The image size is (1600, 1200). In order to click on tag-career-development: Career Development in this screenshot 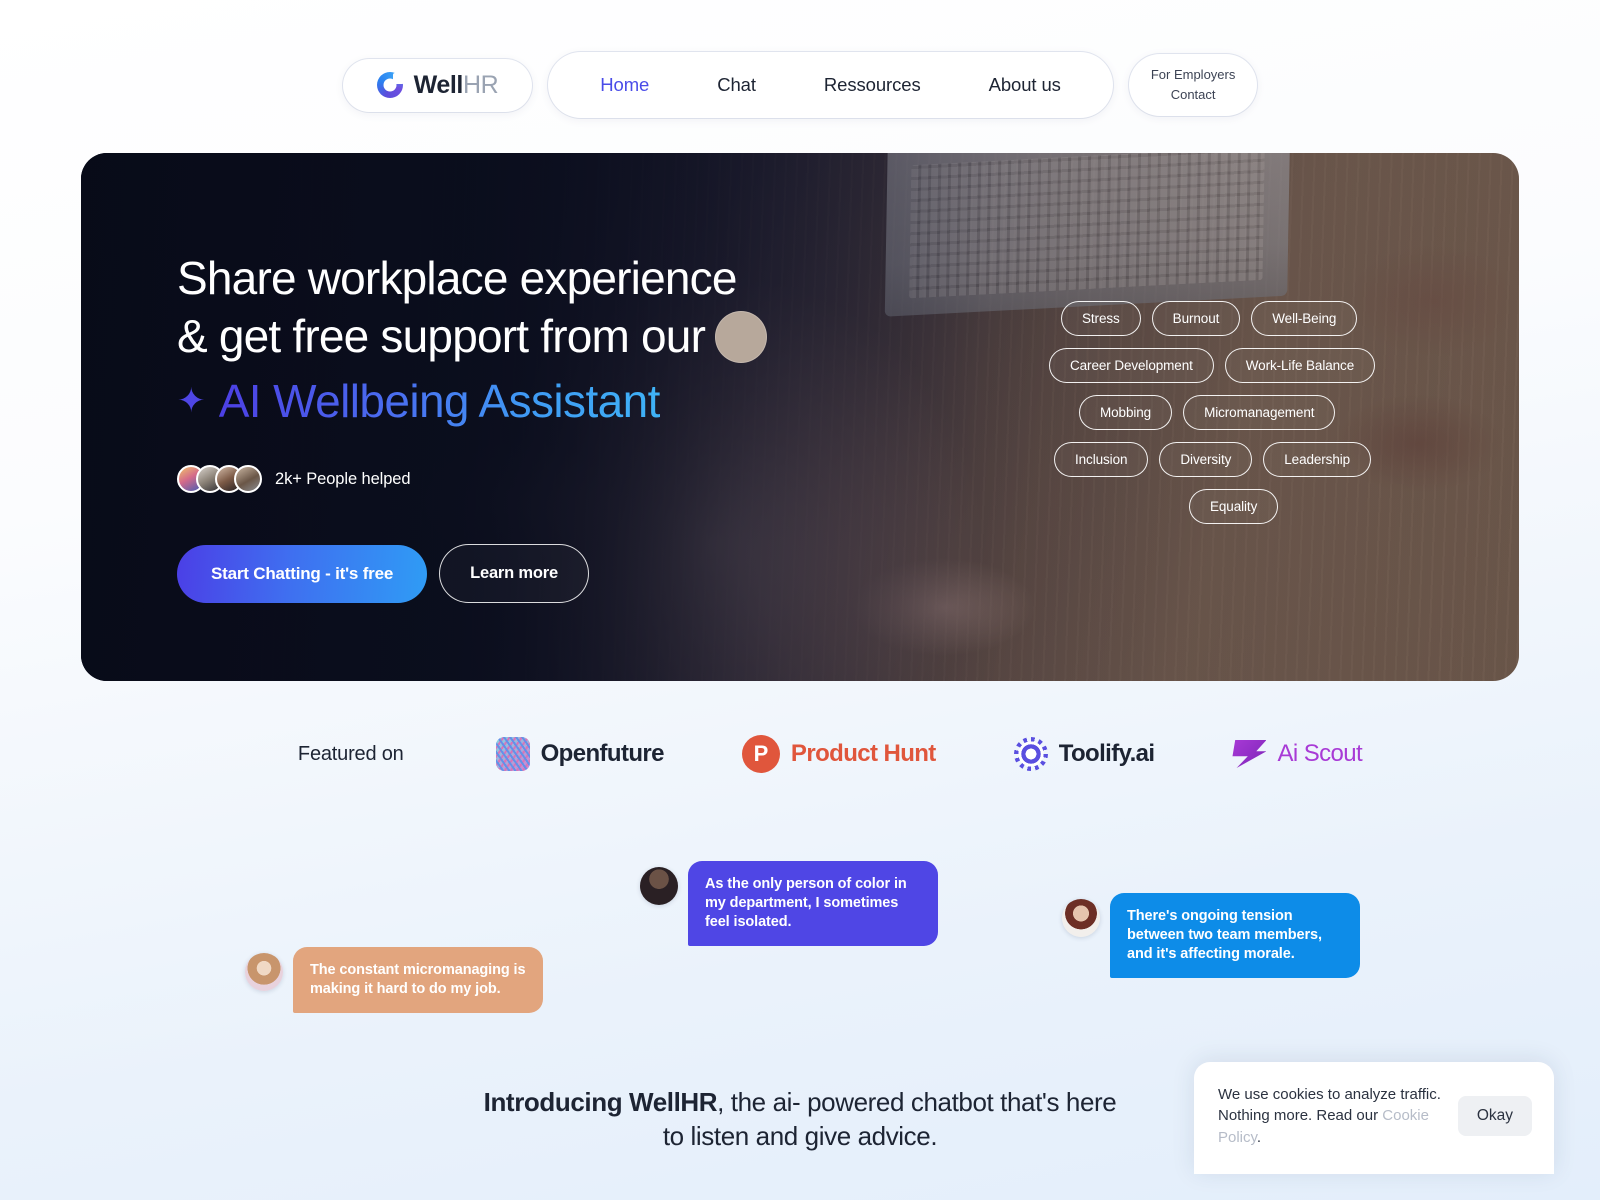, I will do `click(1131, 365)`.